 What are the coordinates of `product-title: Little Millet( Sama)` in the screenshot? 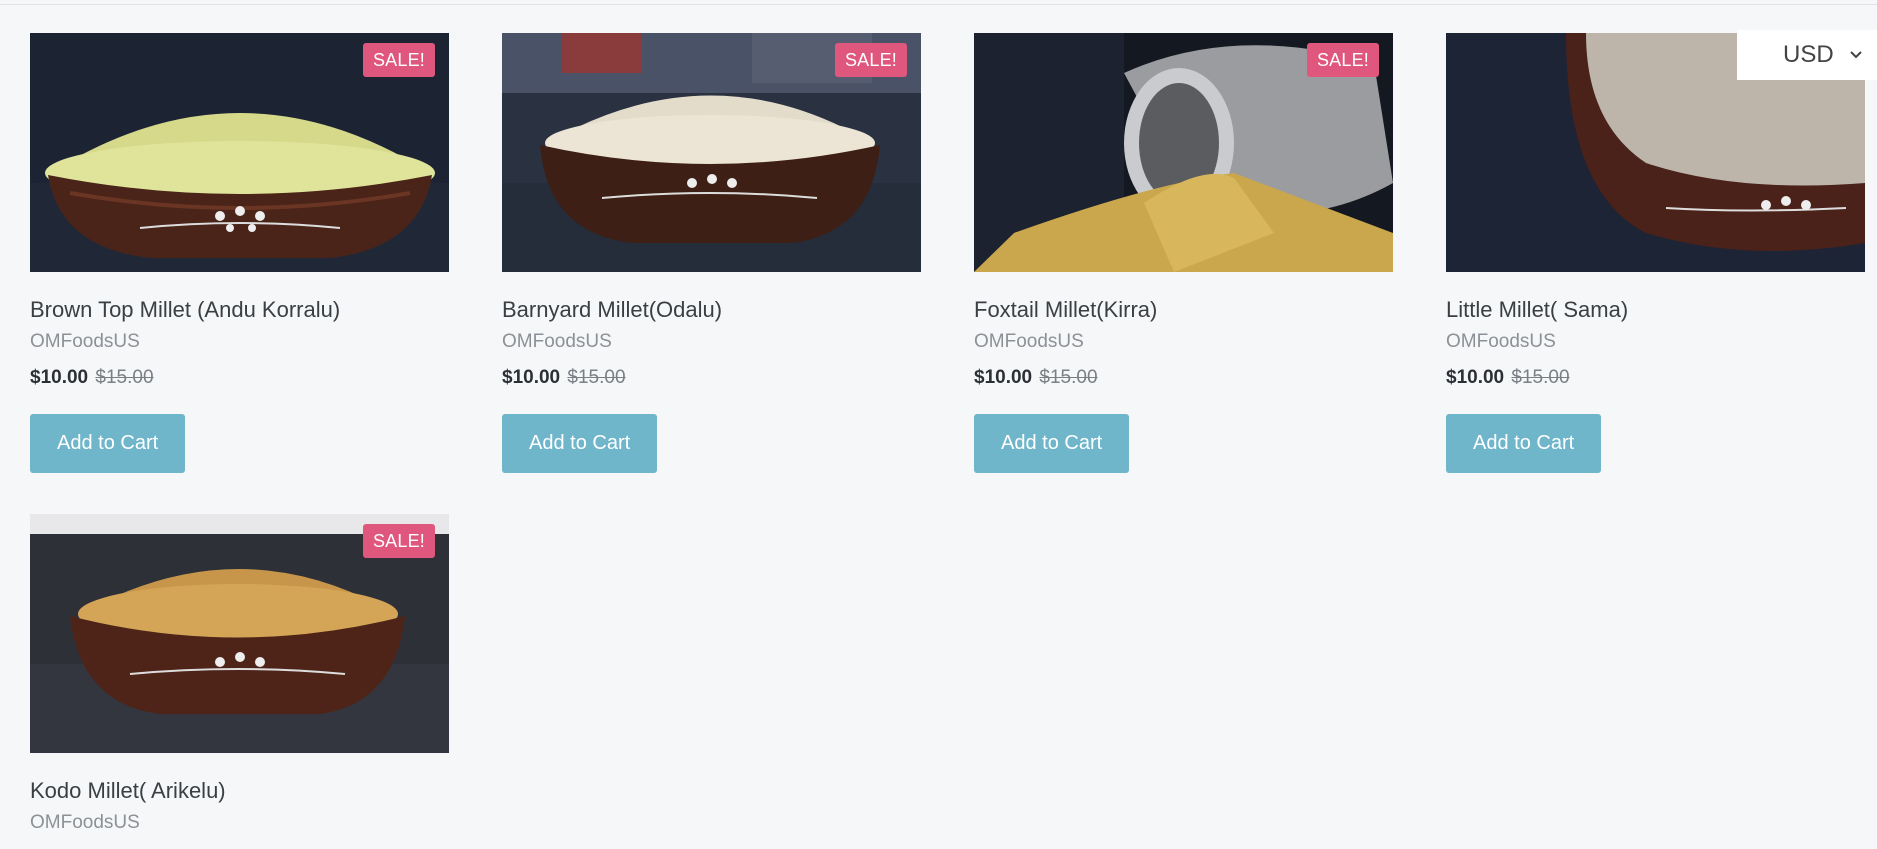 It's located at (1655, 311).